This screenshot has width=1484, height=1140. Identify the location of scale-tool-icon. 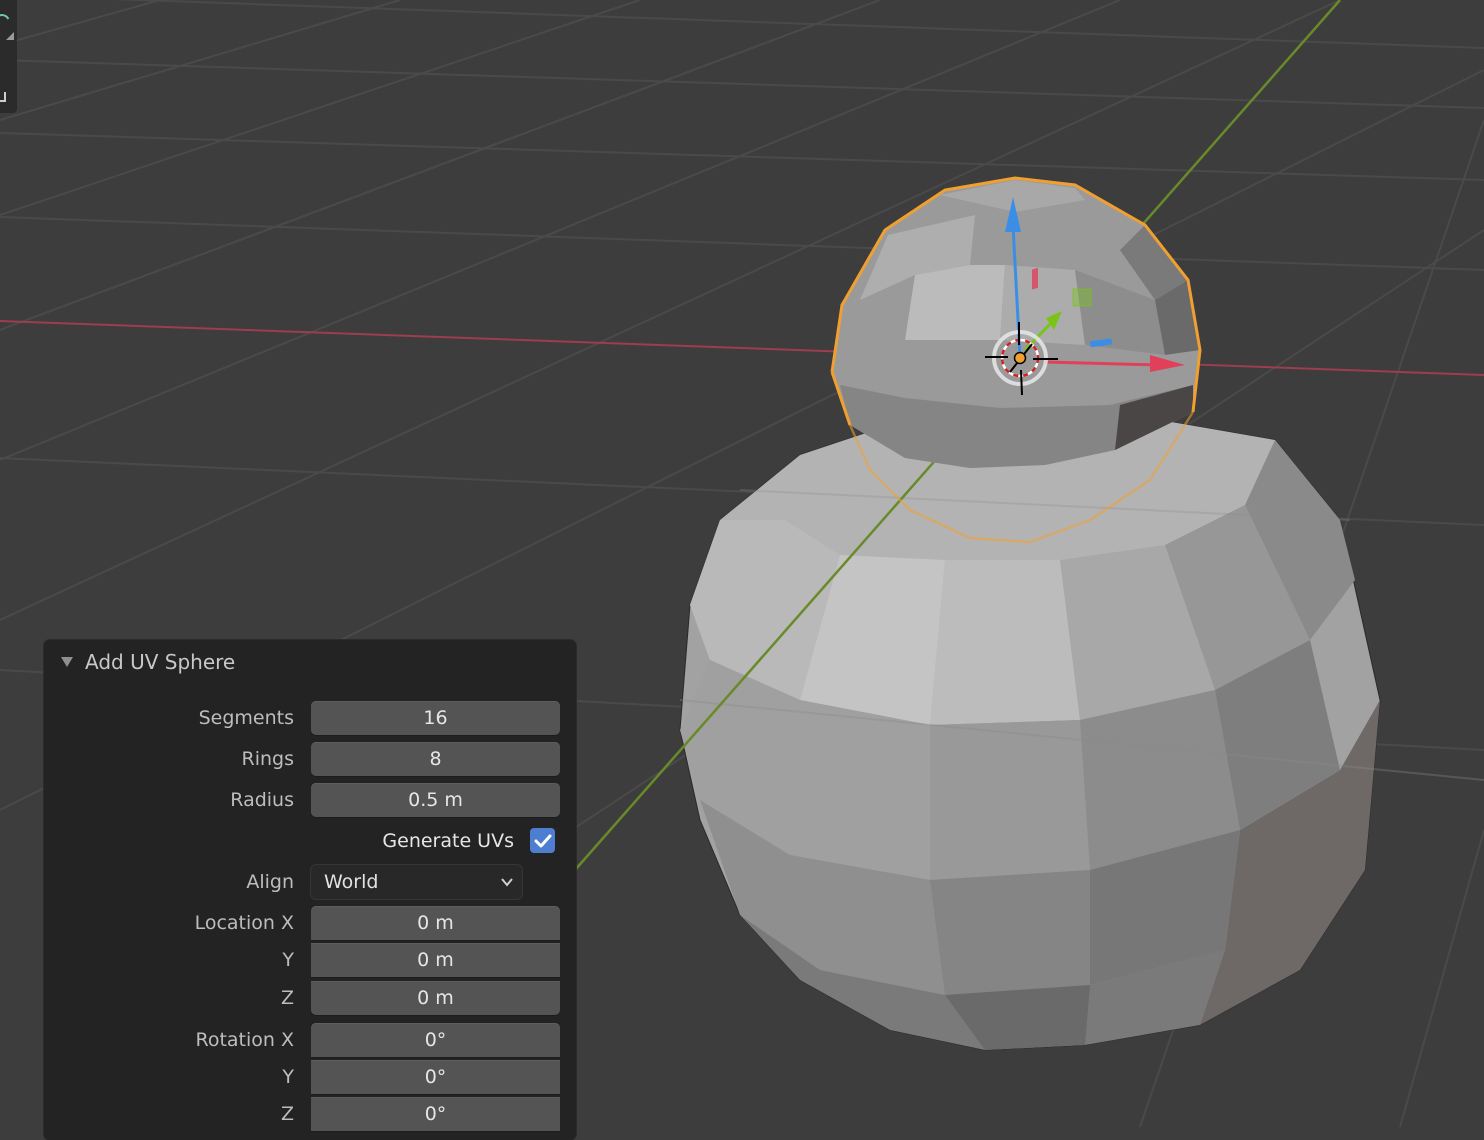
(3, 97).